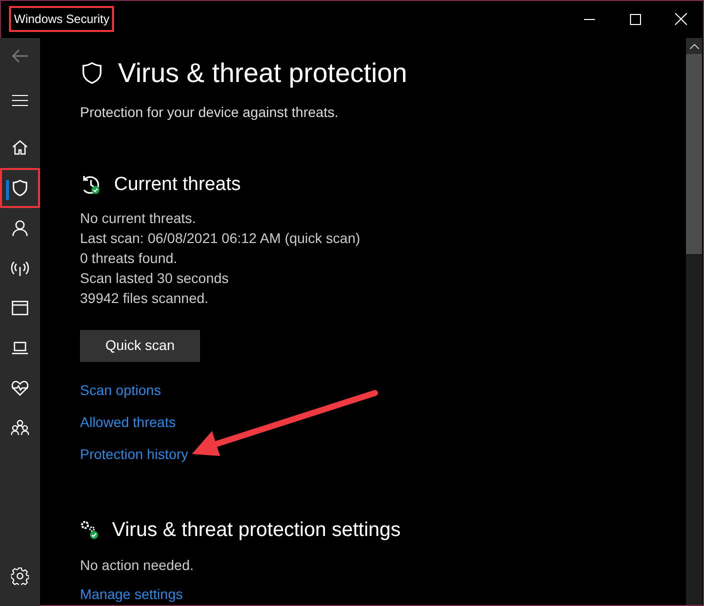  I want to click on status-line: Scan lasted 30 seconds, so click(154, 278).